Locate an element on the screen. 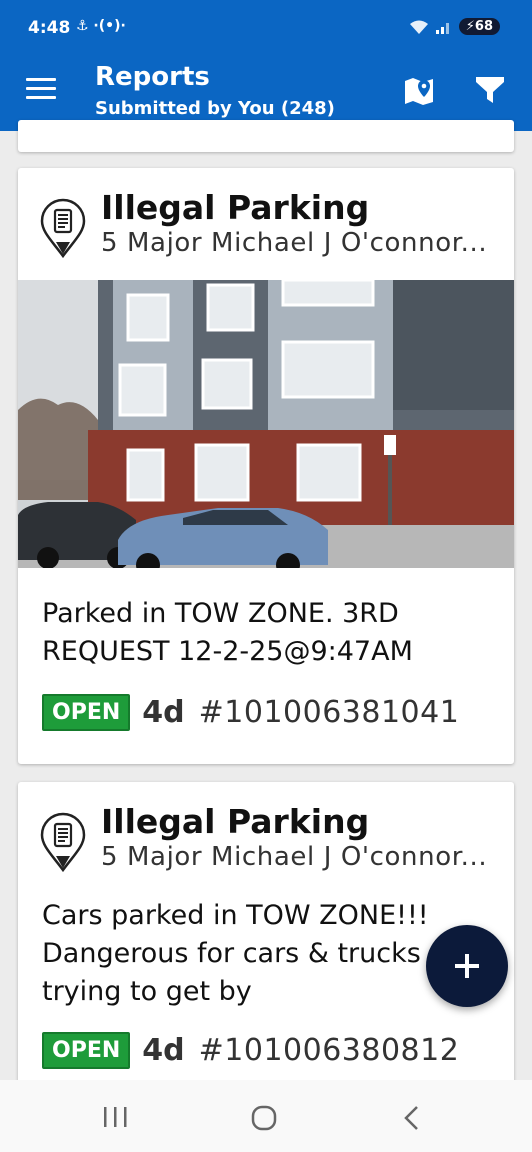  status-time: 4:48 is located at coordinates (49, 28).